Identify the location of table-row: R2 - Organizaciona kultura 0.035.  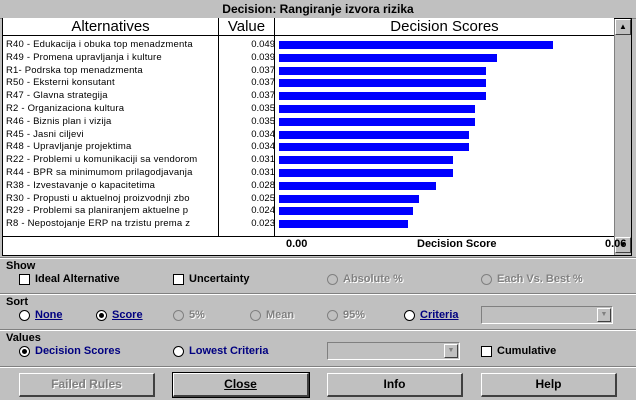
(309, 108).